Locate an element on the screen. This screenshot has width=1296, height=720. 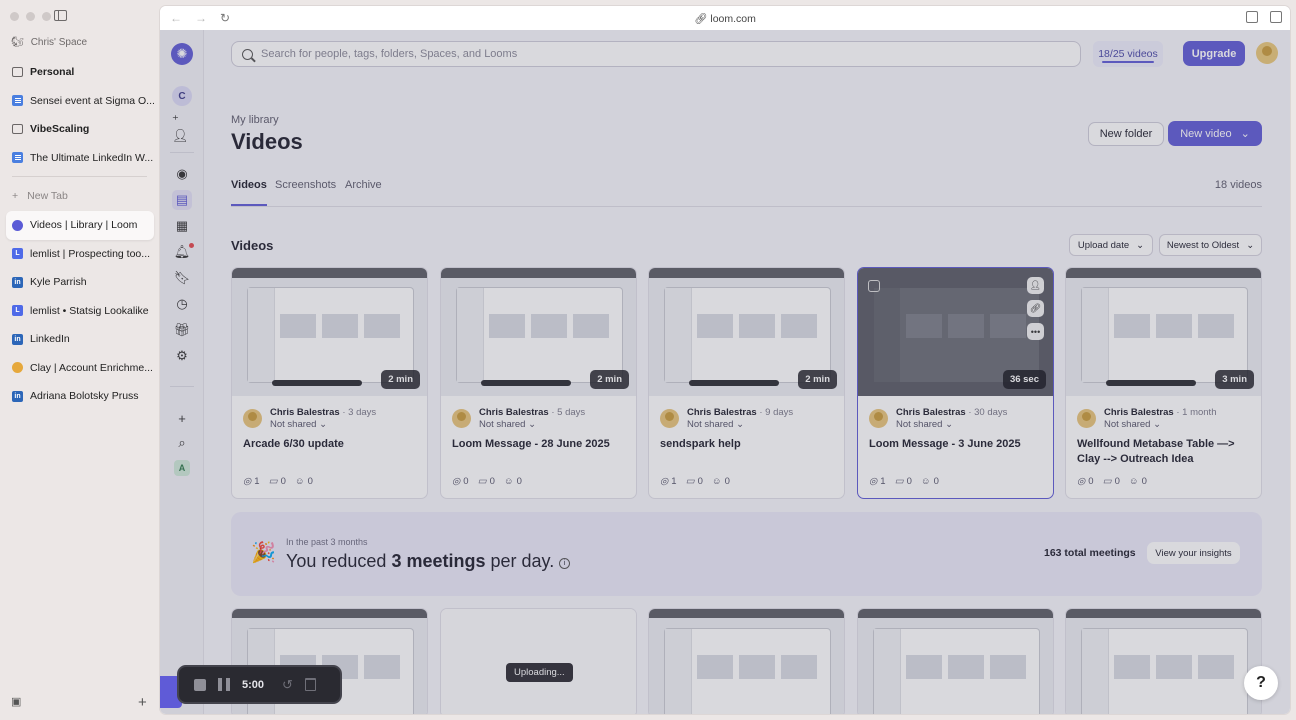
help-button: ? is located at coordinates (1261, 683).